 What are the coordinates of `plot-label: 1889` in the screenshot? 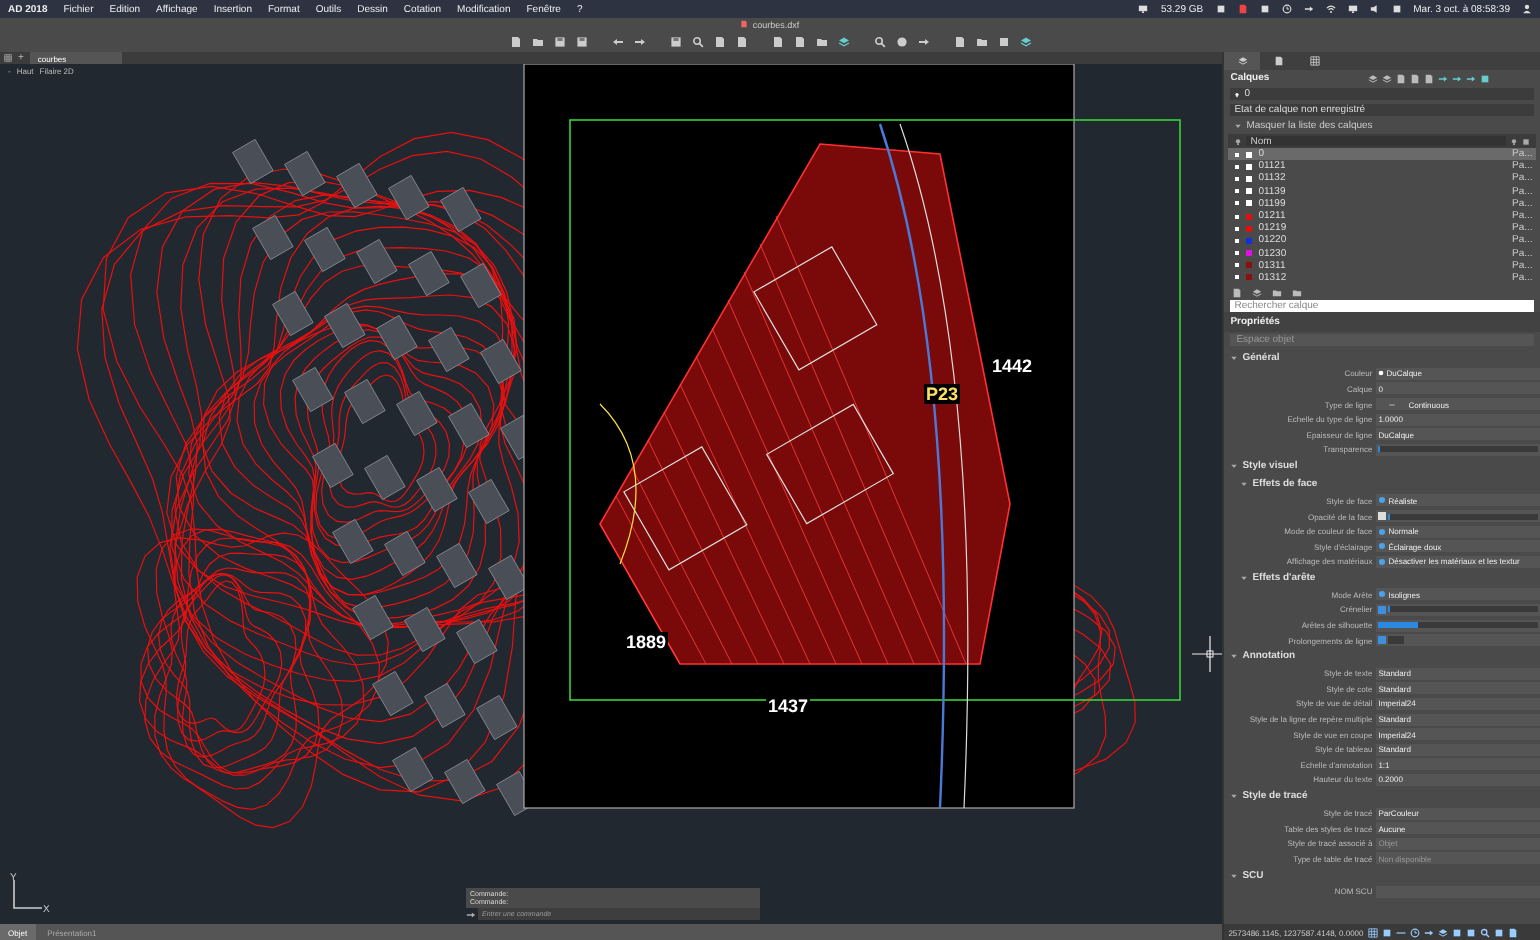 It's located at (646, 642).